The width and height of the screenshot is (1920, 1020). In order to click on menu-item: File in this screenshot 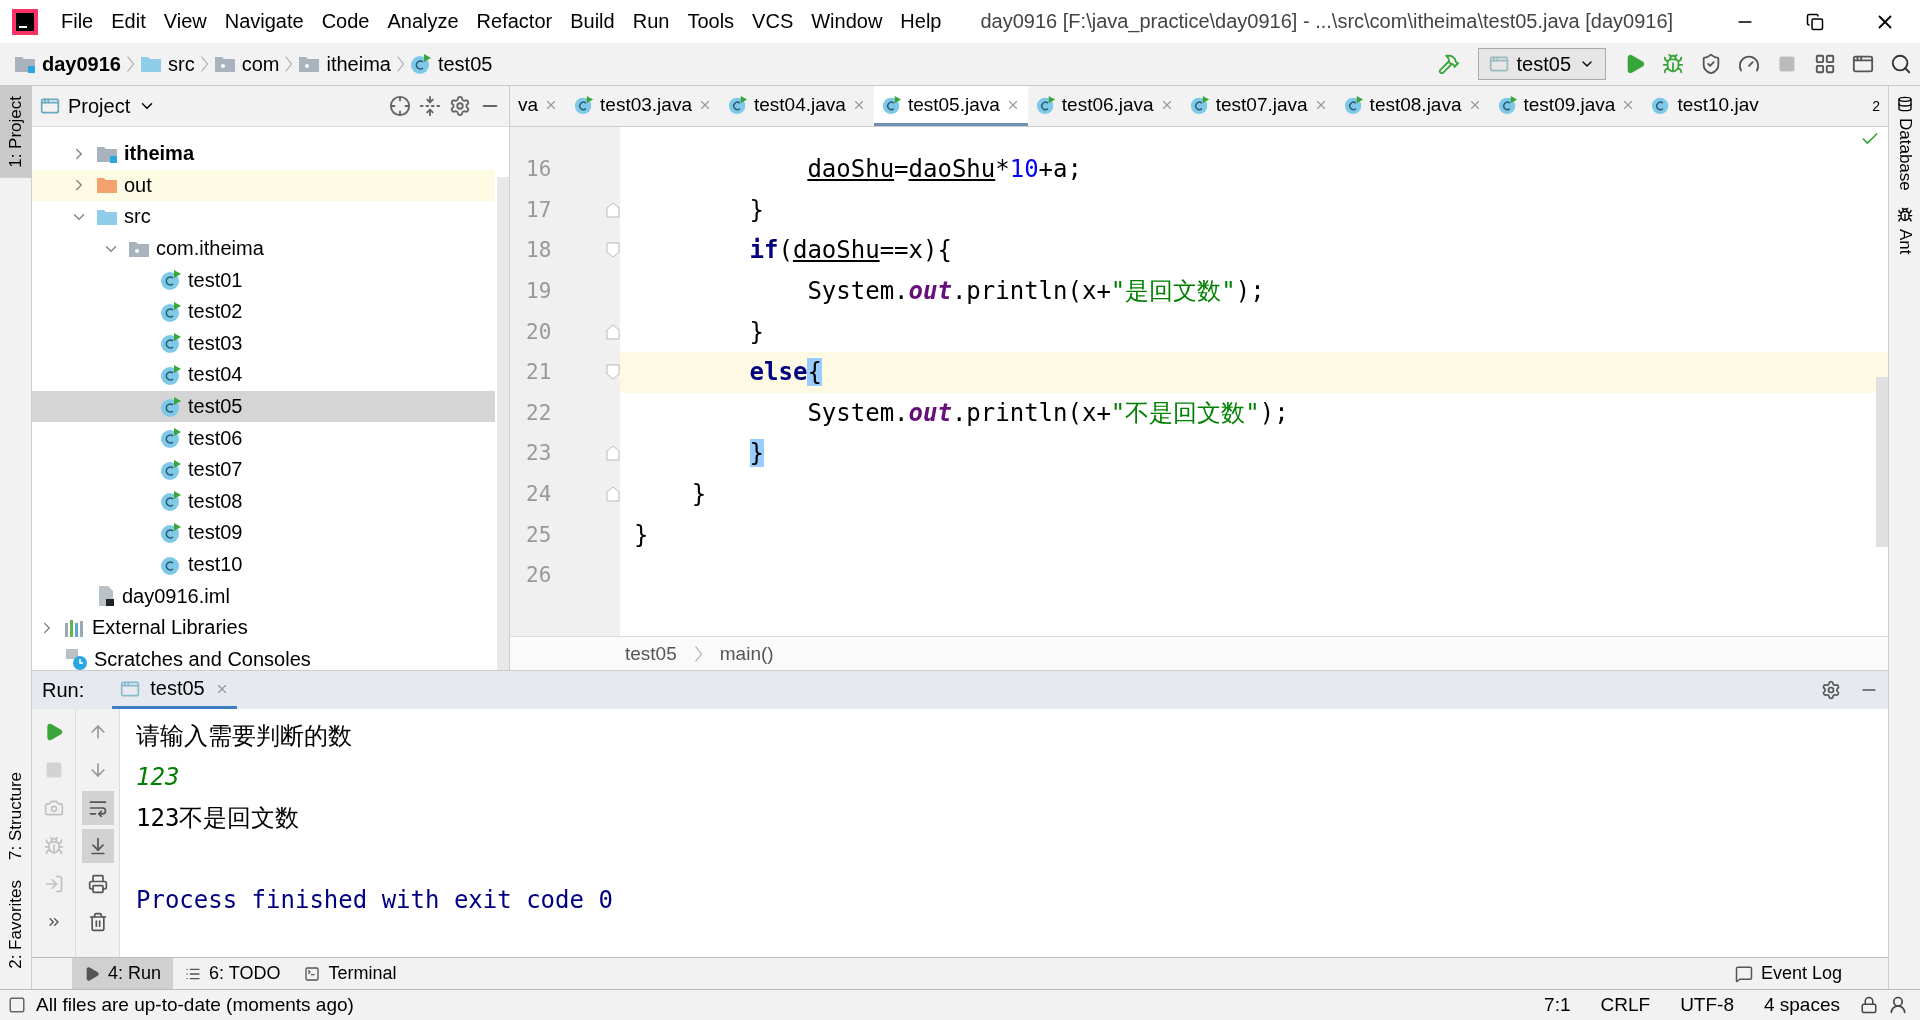, I will do `click(77, 21)`.